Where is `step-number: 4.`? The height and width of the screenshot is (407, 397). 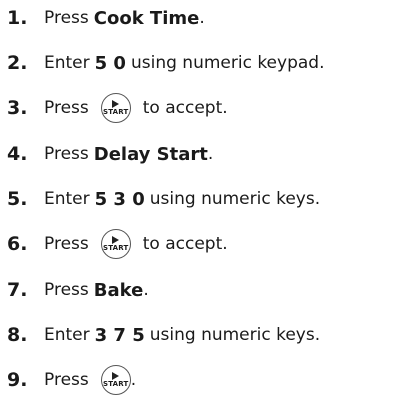 step-number: 4. is located at coordinates (17, 154).